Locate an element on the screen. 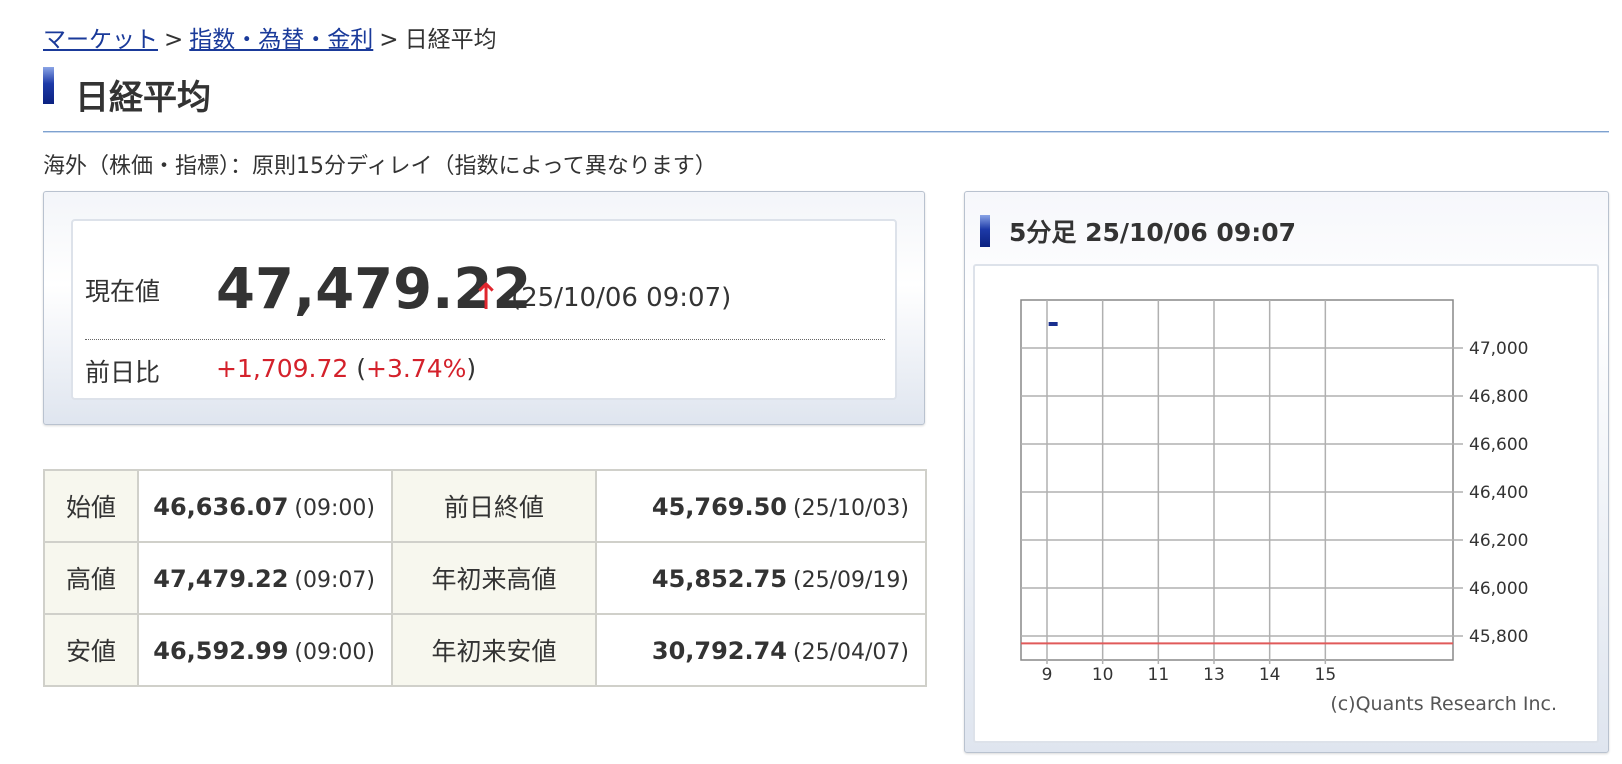 This screenshot has height=764, width=1622. y-tick-label: 46,000 is located at coordinates (1498, 589).